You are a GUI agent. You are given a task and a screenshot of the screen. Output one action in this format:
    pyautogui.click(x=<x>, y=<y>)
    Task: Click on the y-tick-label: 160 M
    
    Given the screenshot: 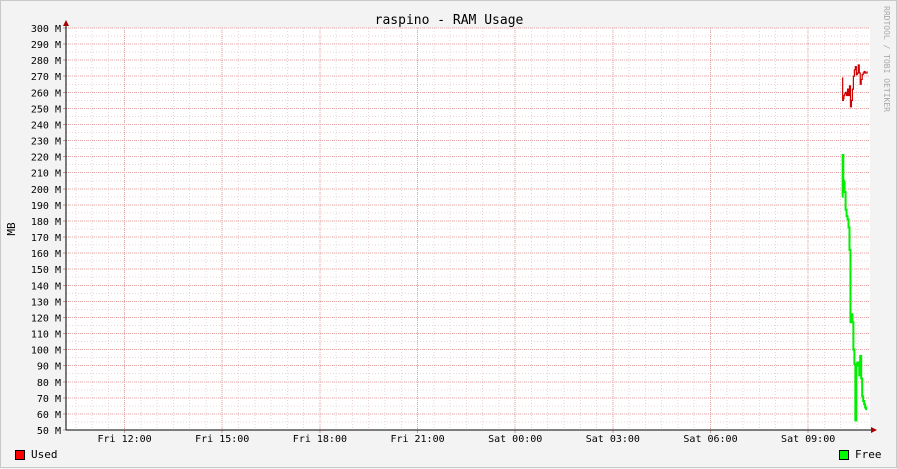 What is the action you would take?
    pyautogui.click(x=46, y=254)
    